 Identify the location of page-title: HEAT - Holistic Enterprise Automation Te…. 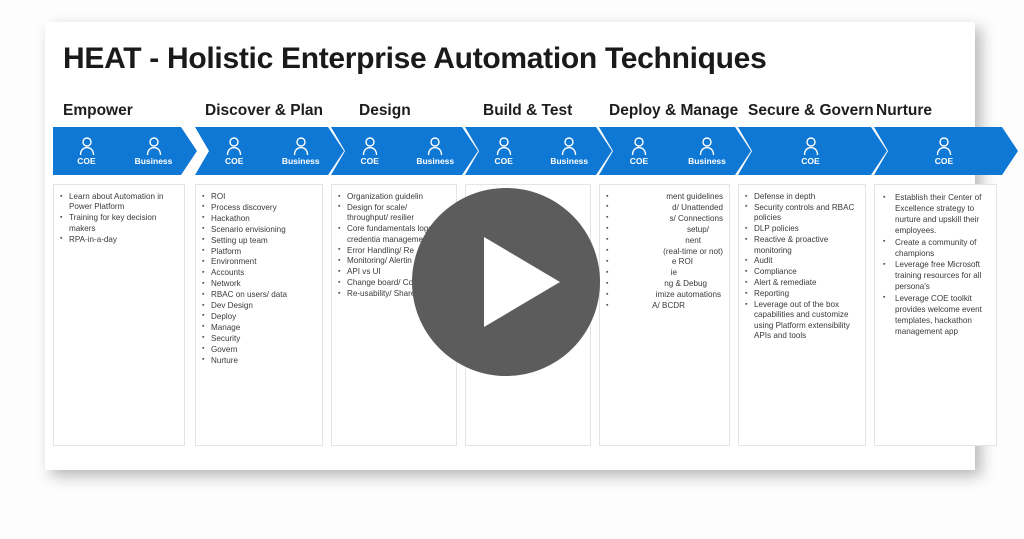
(415, 58).